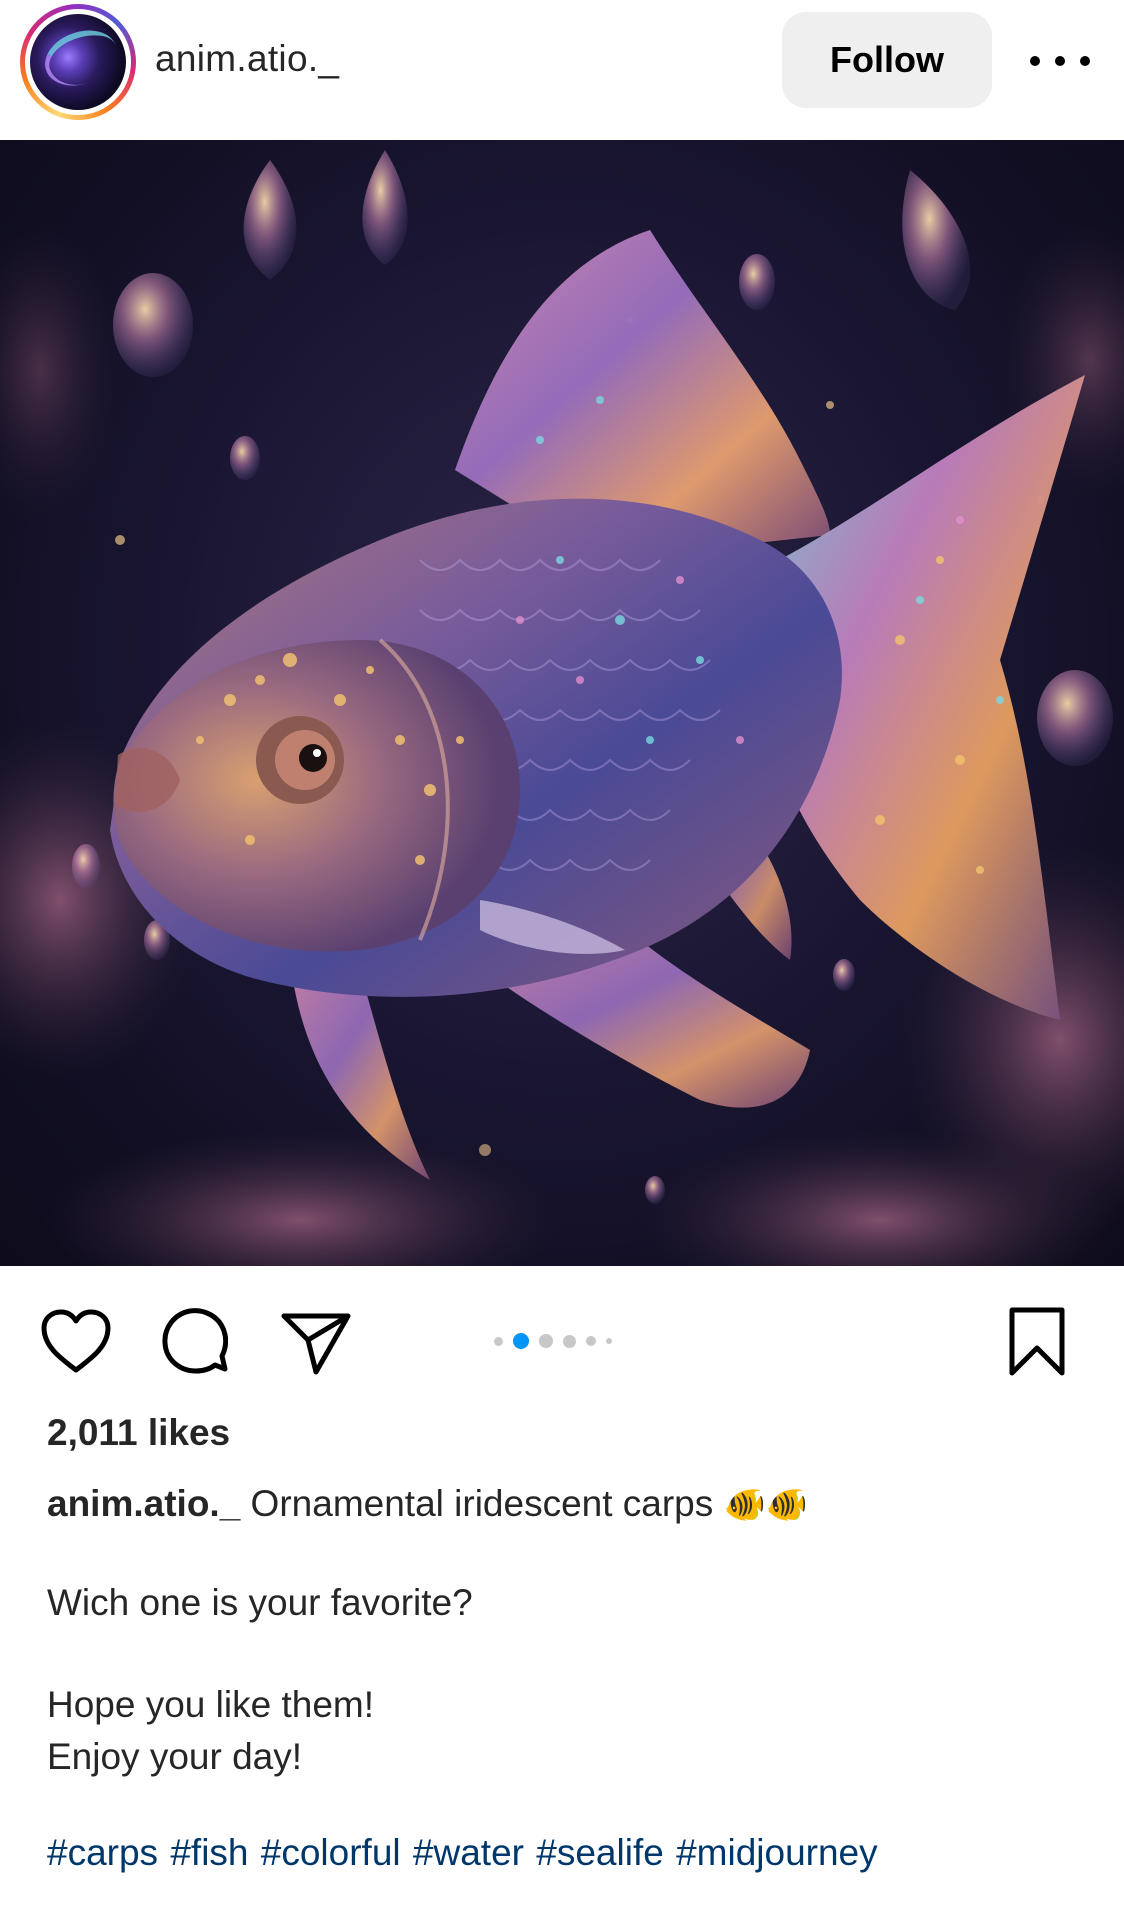  I want to click on share-button, so click(316, 1343).